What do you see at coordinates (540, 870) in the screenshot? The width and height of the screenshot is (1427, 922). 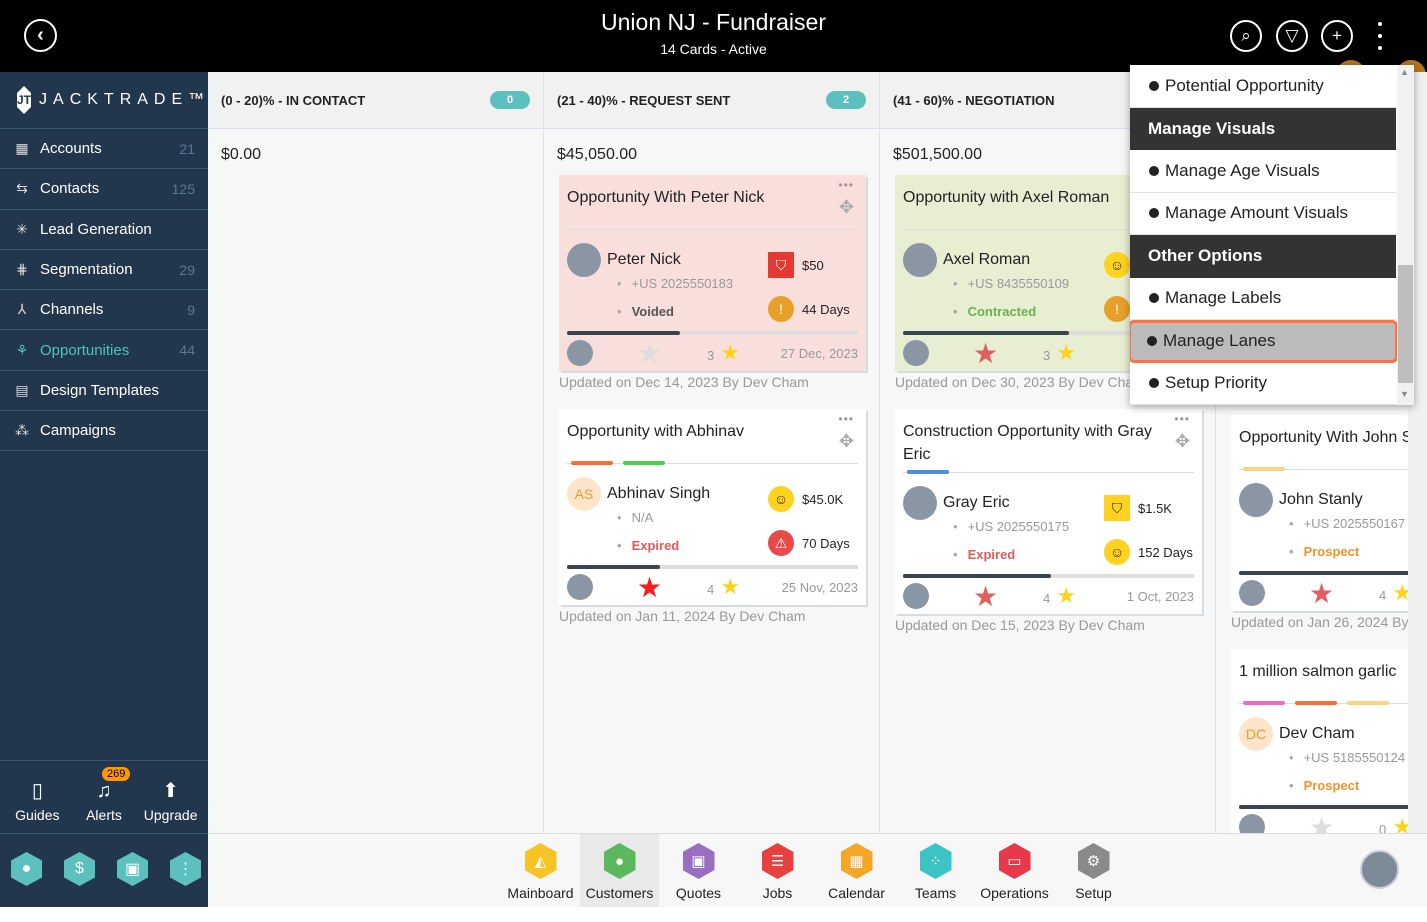 I see `nav-mainboard: ◭ Mainboard` at bounding box center [540, 870].